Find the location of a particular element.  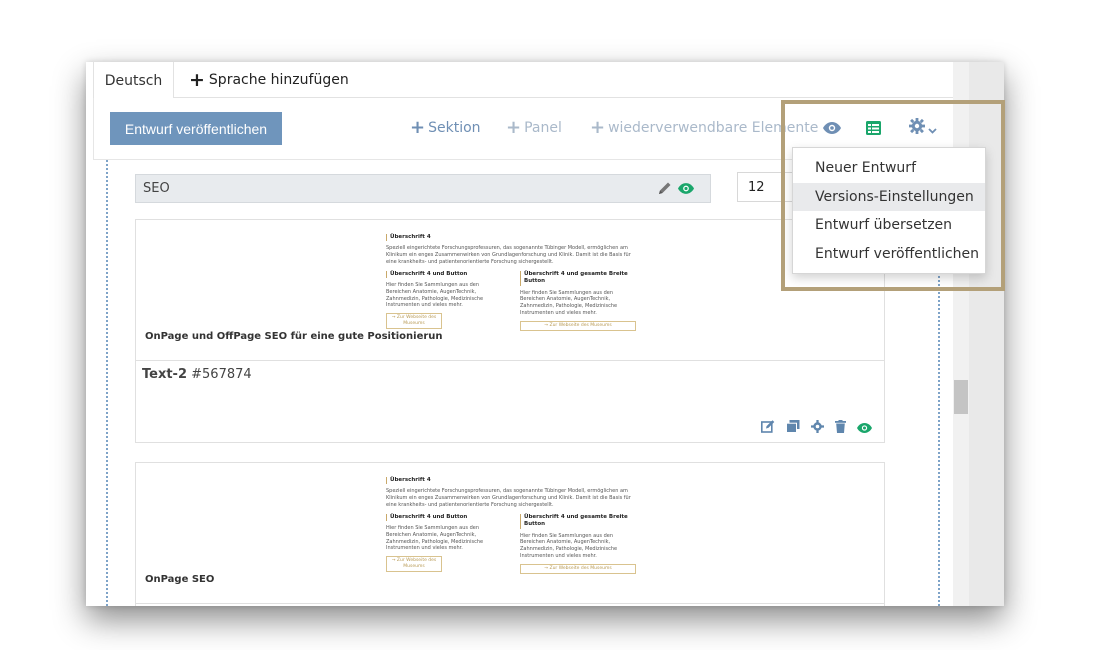

preview-eye-icon is located at coordinates (832, 128).